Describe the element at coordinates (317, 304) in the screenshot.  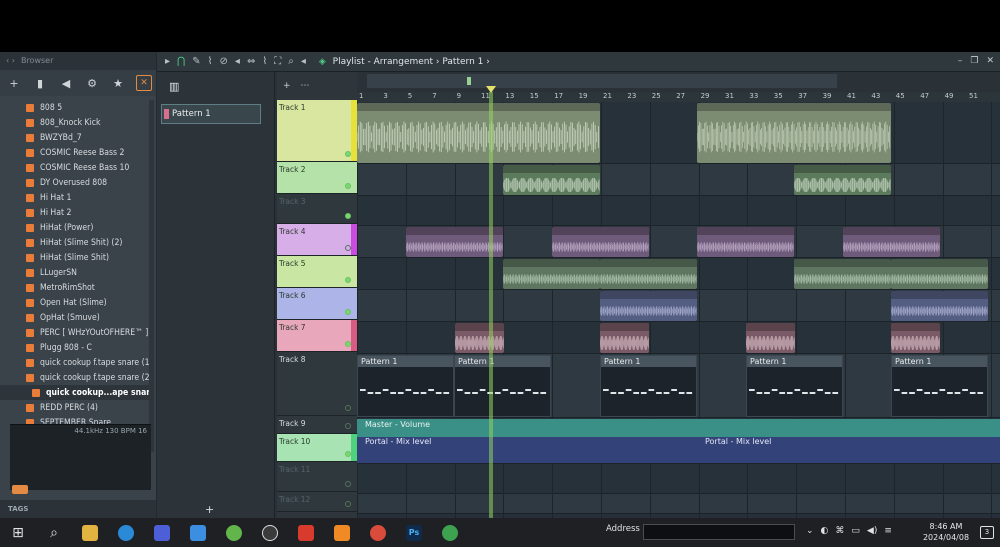
I see `track-header: Track 6` at that location.